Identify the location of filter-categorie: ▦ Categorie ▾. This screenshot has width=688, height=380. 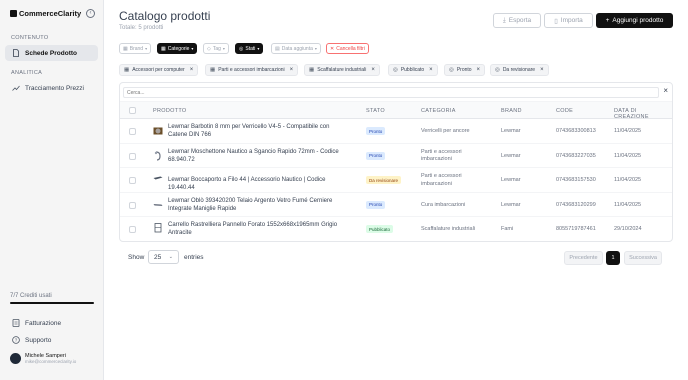
(177, 48).